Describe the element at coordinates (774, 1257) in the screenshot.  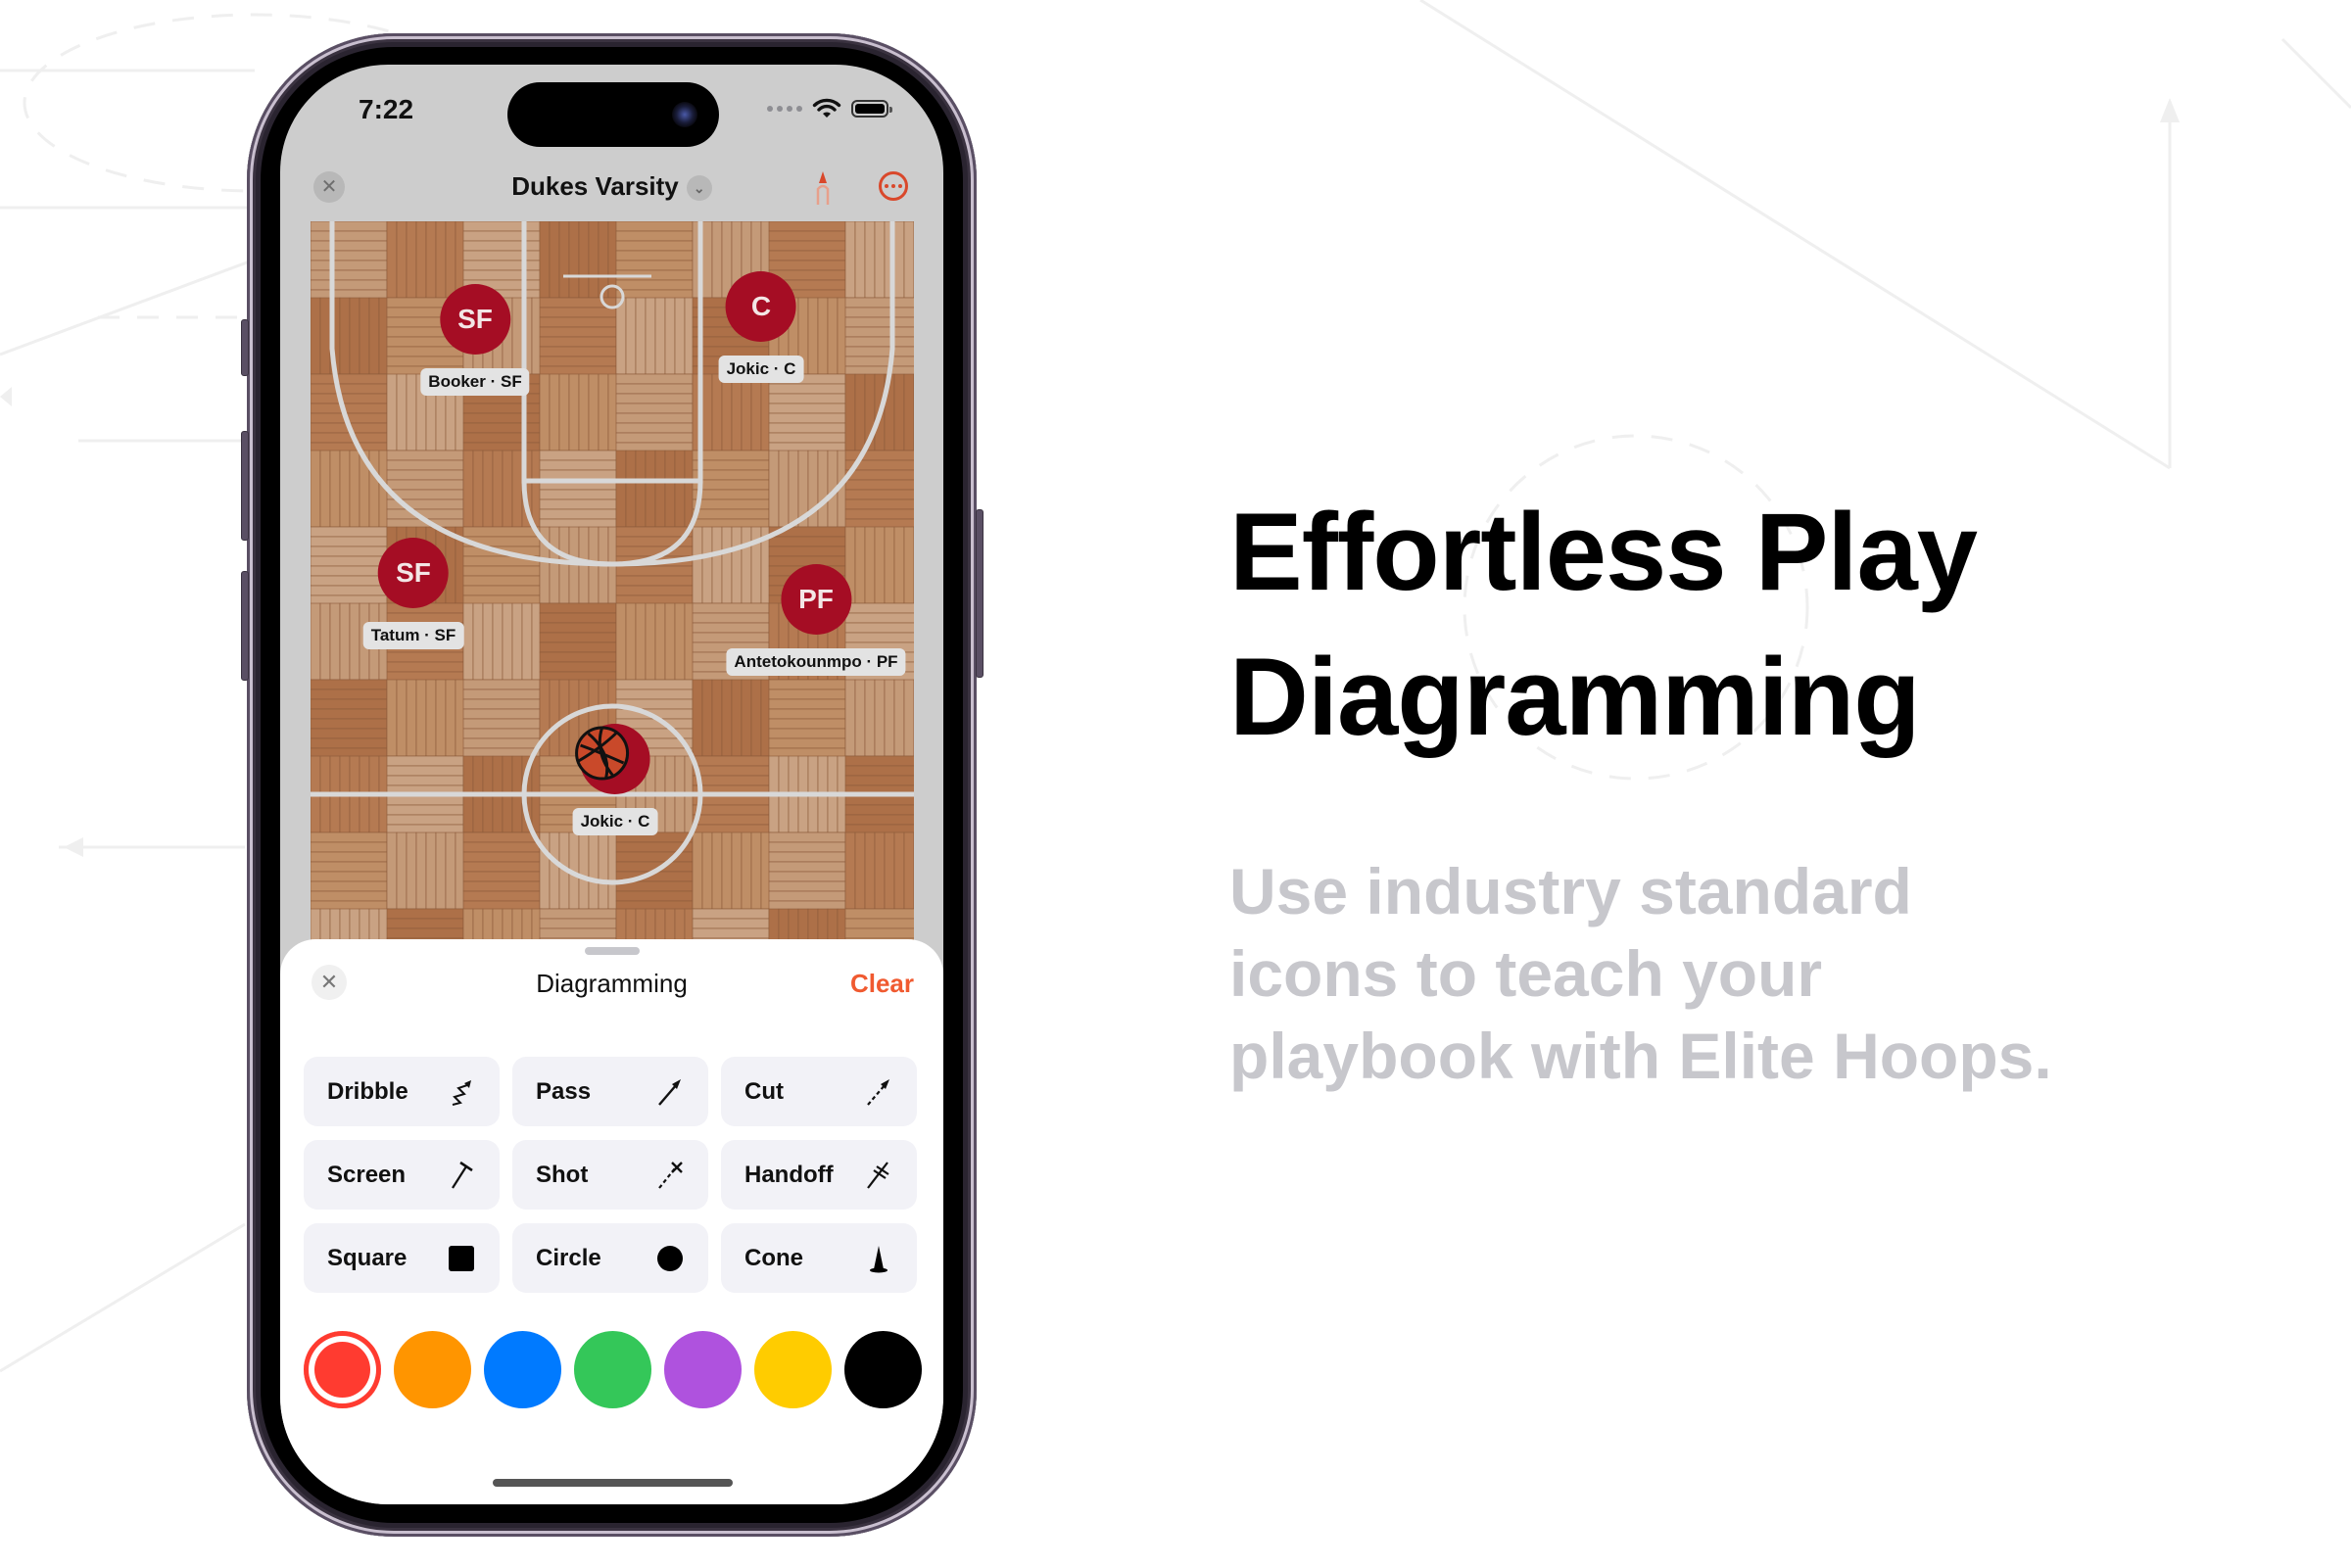
I see `tool-label: Cone` at that location.